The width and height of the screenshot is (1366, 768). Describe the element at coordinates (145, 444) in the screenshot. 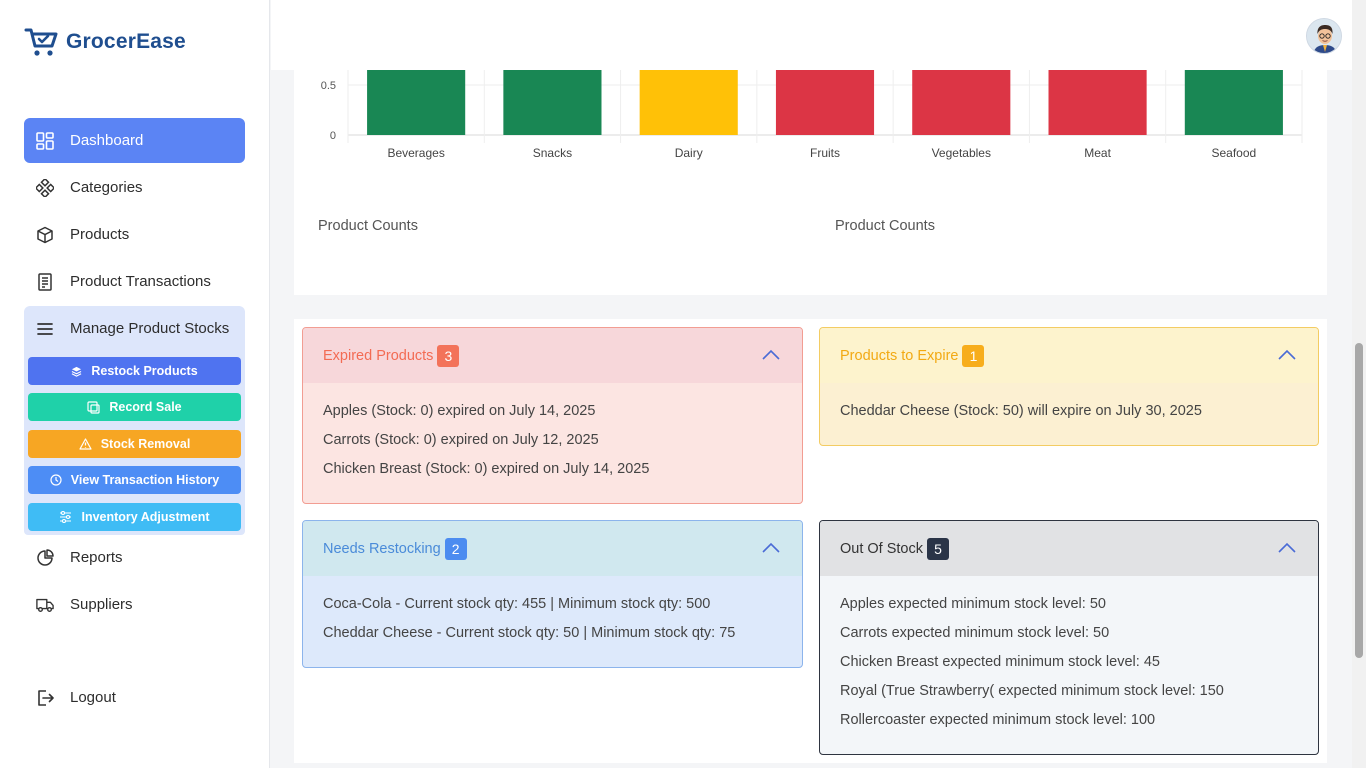

I see `stock-removal-label: Stock Removal` at that location.